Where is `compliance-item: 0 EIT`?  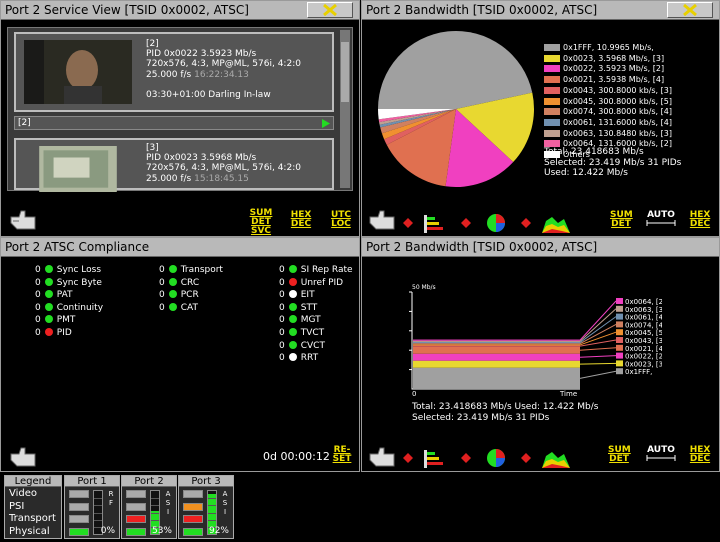
compliance-item: 0 EIT is located at coordinates (316, 295).